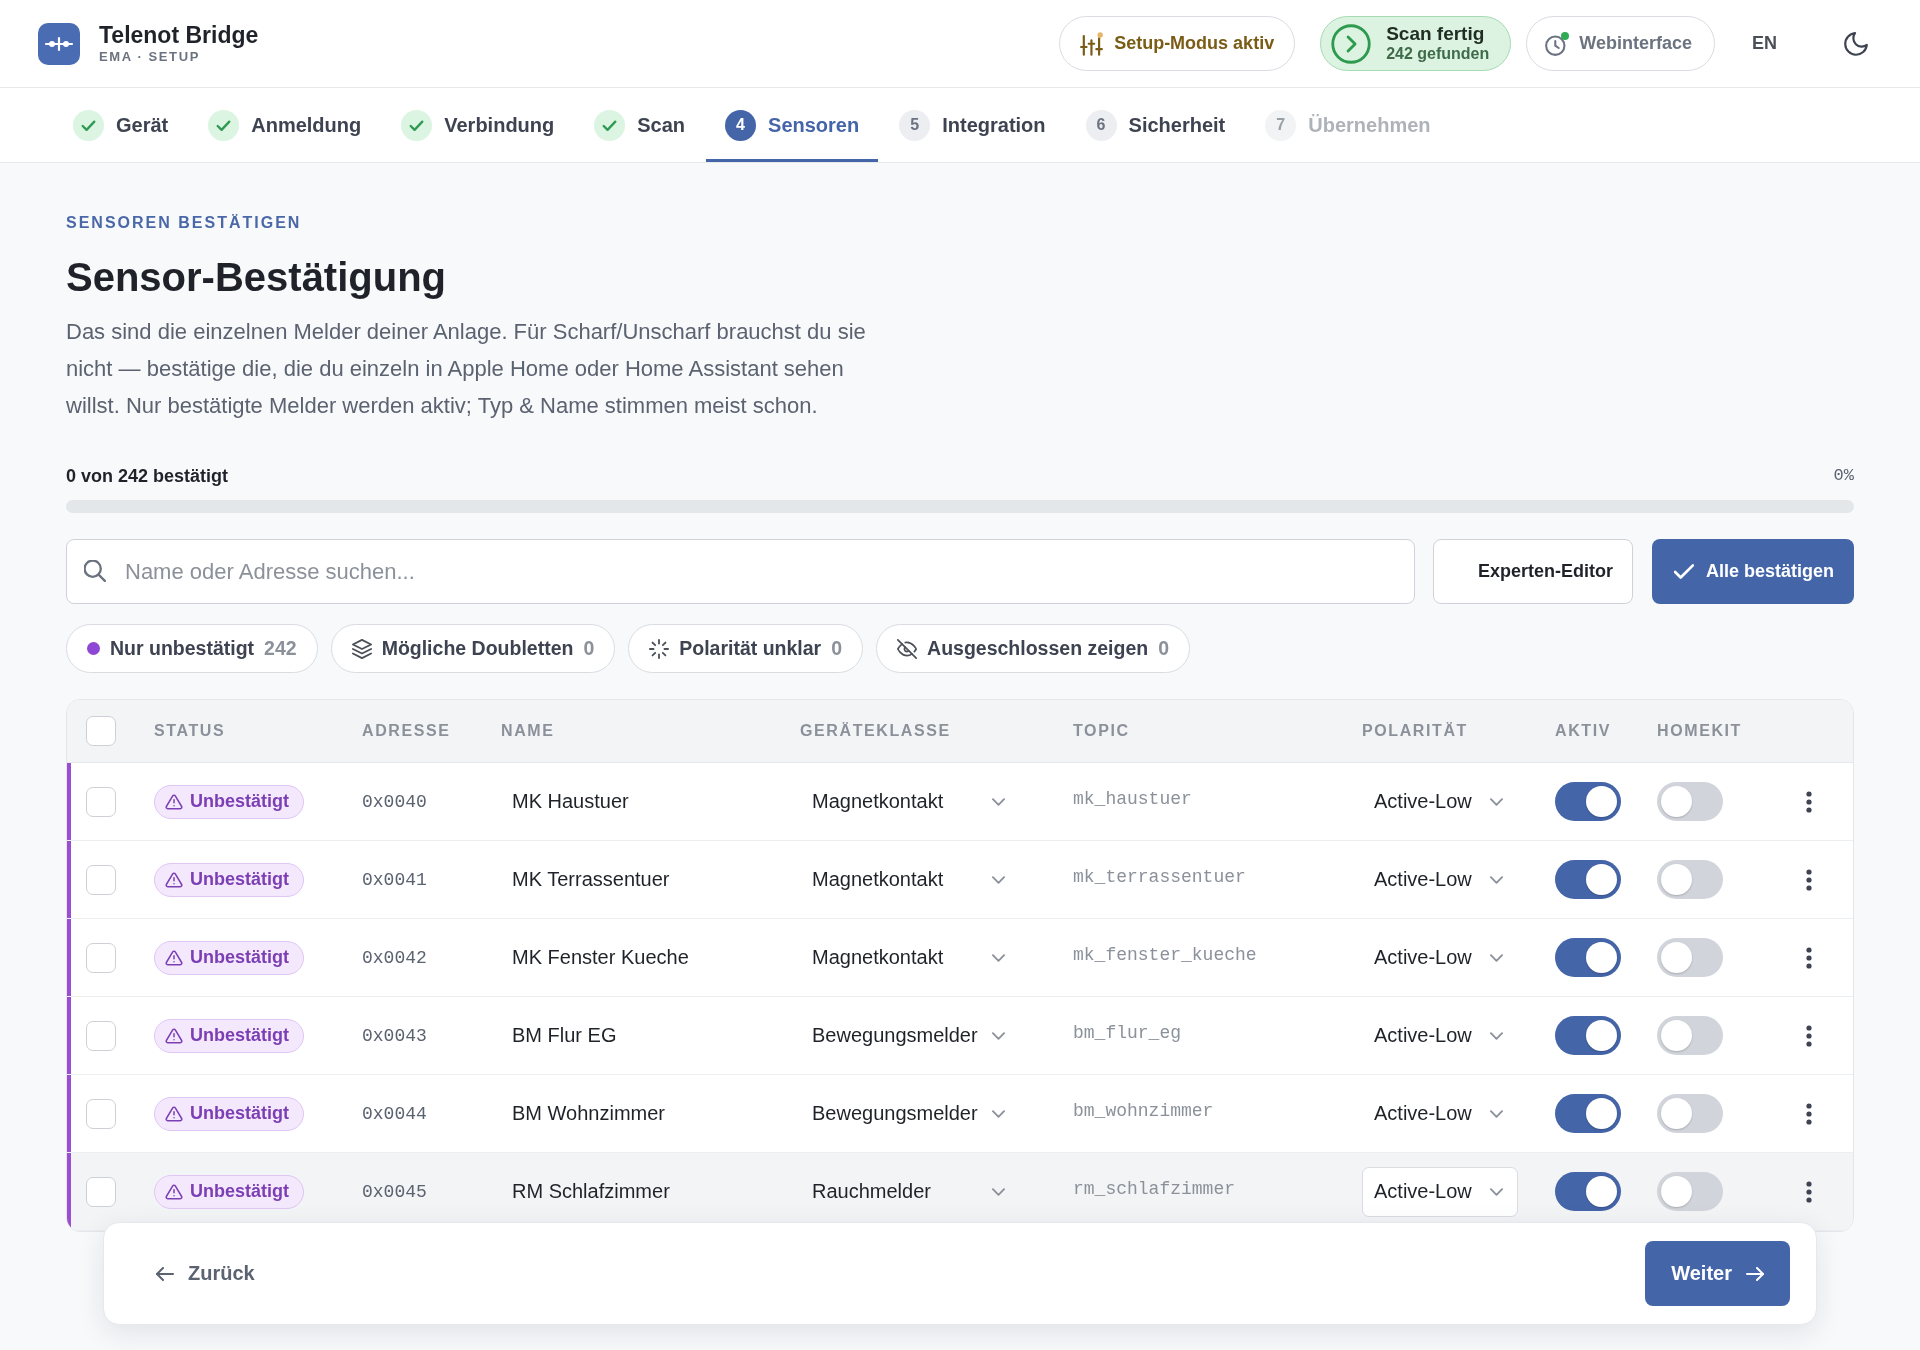 The image size is (1920, 1350). I want to click on device-class-dropdown: Rauchmelder, so click(910, 1191).